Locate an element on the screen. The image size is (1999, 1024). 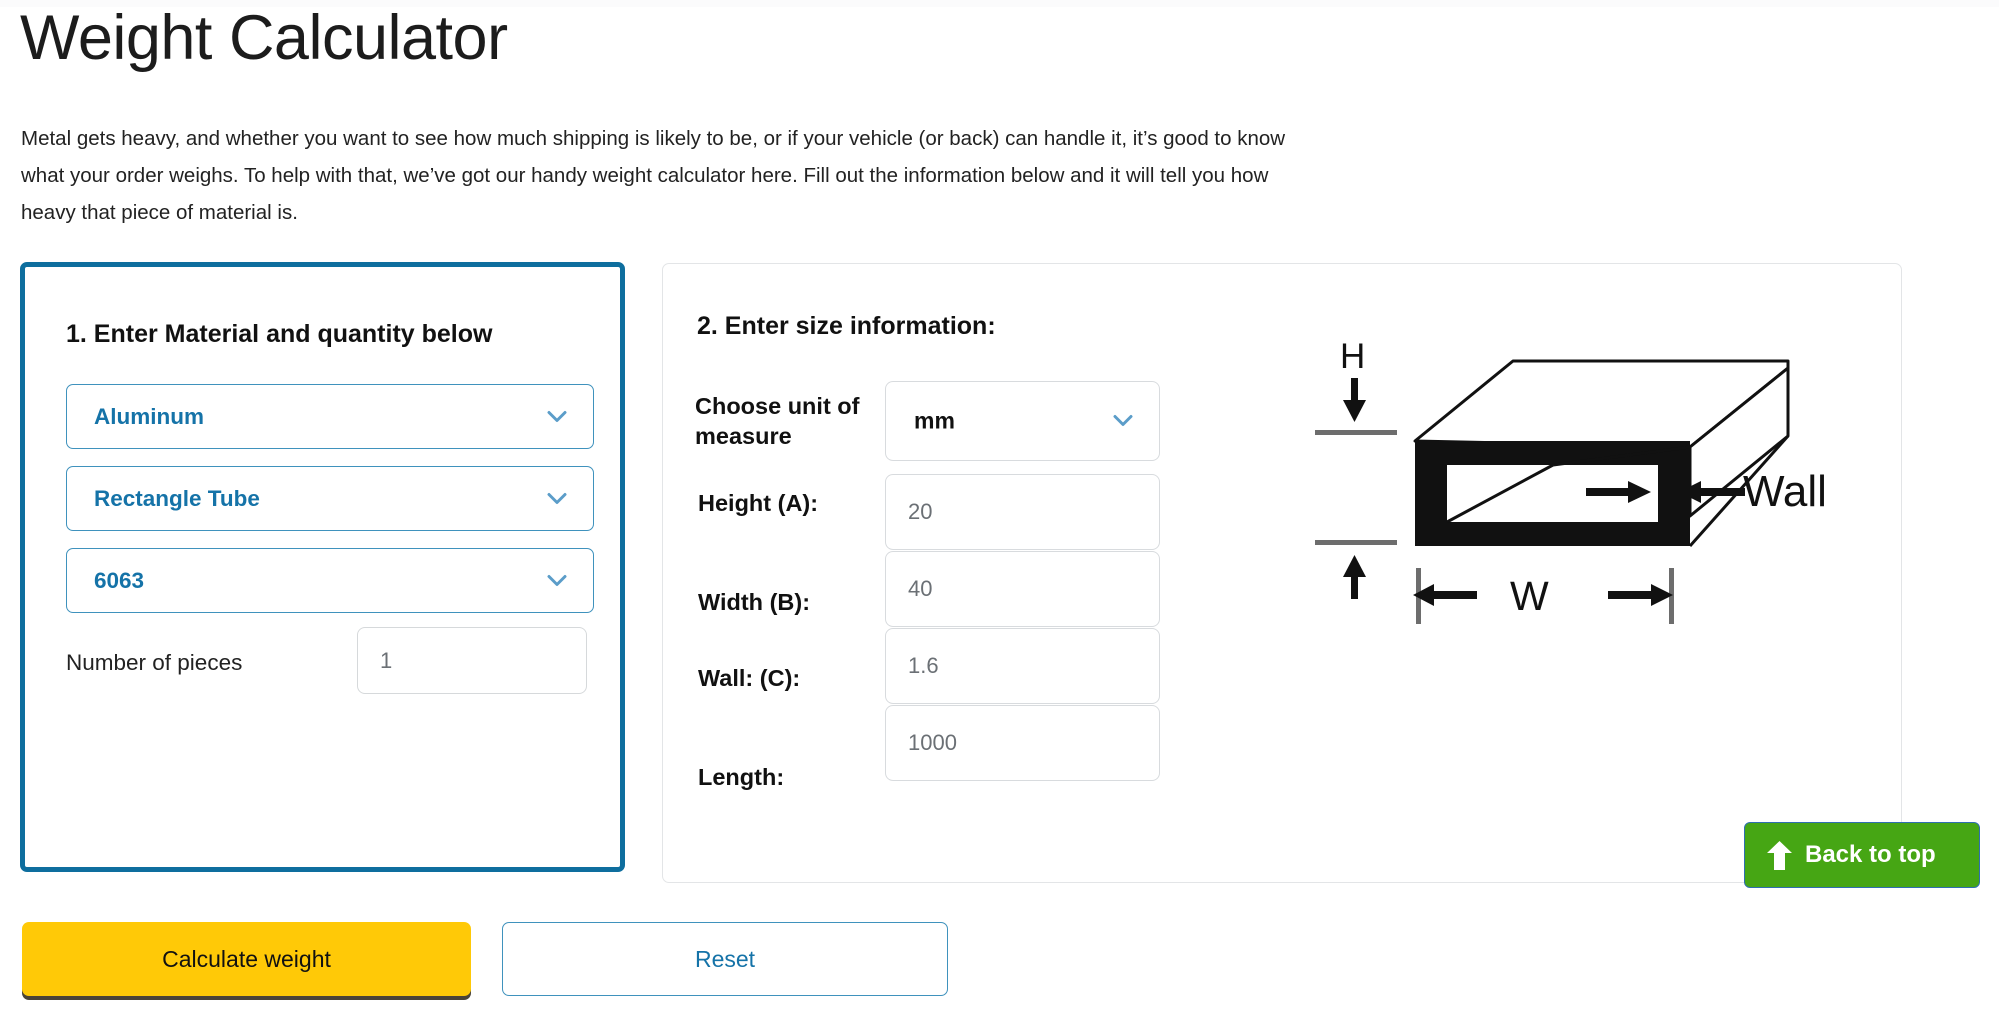
wall-input: 1.6 is located at coordinates (1022, 666).